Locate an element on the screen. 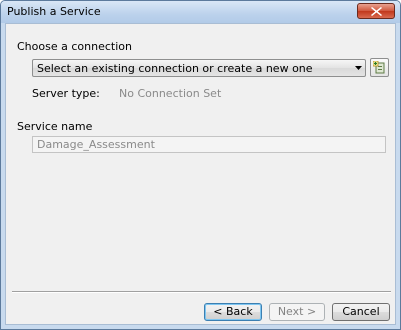  choose-connection-label: Choose a connection is located at coordinates (74, 46).